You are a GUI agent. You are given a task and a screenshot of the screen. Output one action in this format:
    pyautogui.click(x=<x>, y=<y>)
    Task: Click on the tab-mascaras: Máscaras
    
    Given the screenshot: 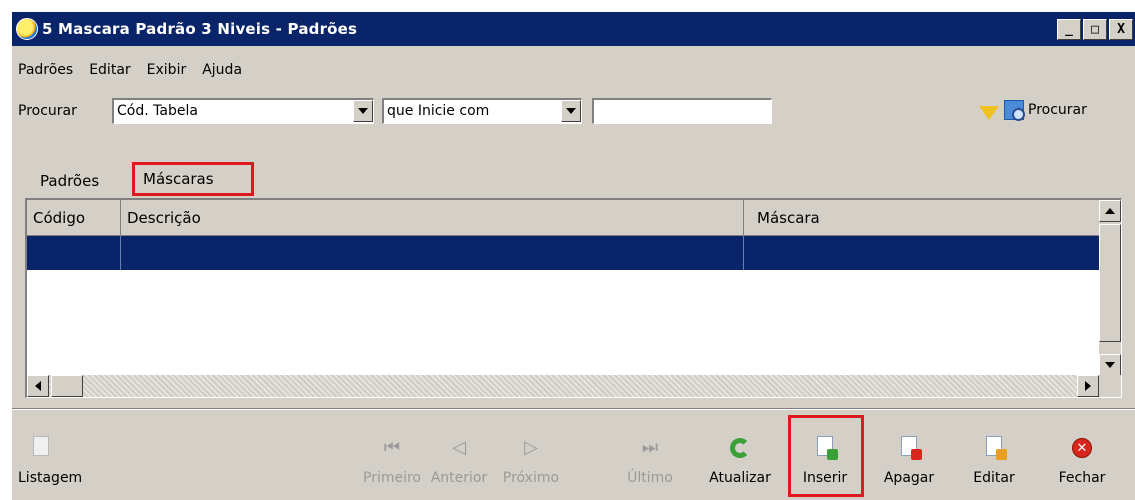 What is the action you would take?
    pyautogui.click(x=193, y=179)
    